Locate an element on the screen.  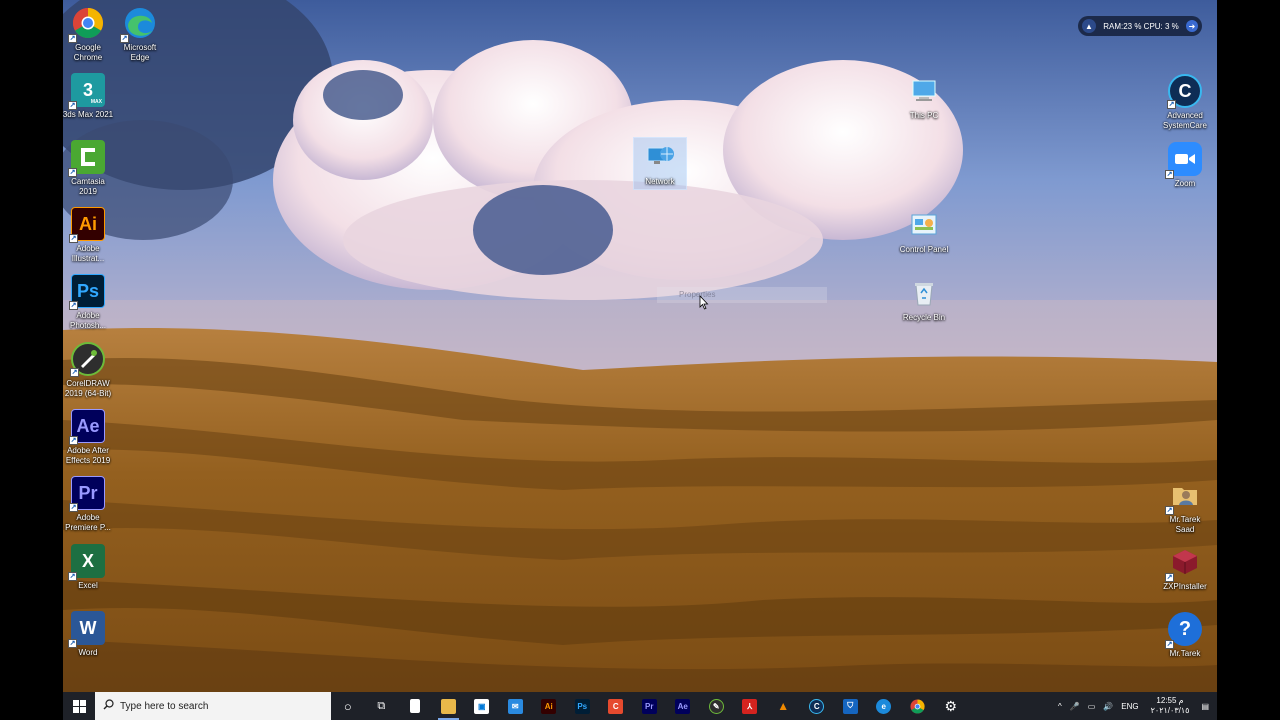
chrome-icon: ↗ is located at coordinates (86, 24).